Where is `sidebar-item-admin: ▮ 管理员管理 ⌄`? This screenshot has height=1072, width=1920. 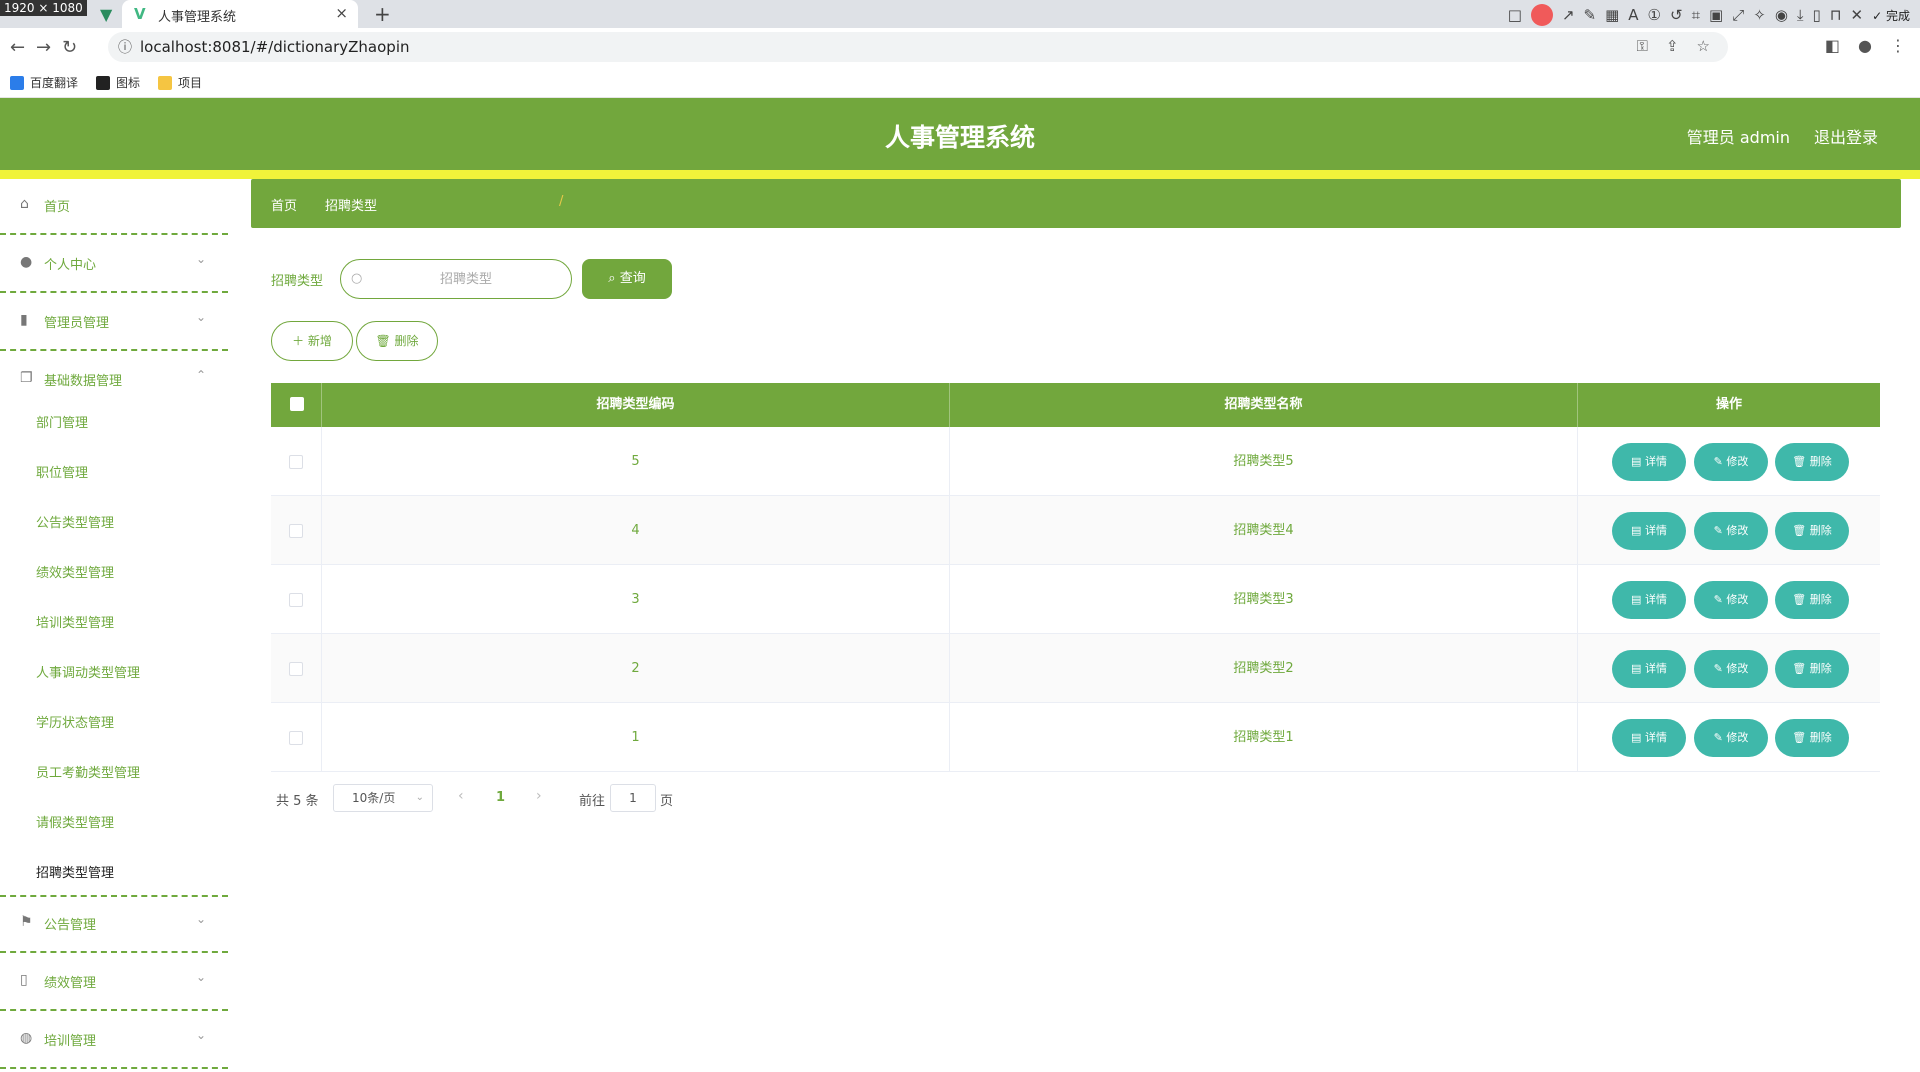 sidebar-item-admin: ▮ 管理员管理 ⌄ is located at coordinates (114, 323).